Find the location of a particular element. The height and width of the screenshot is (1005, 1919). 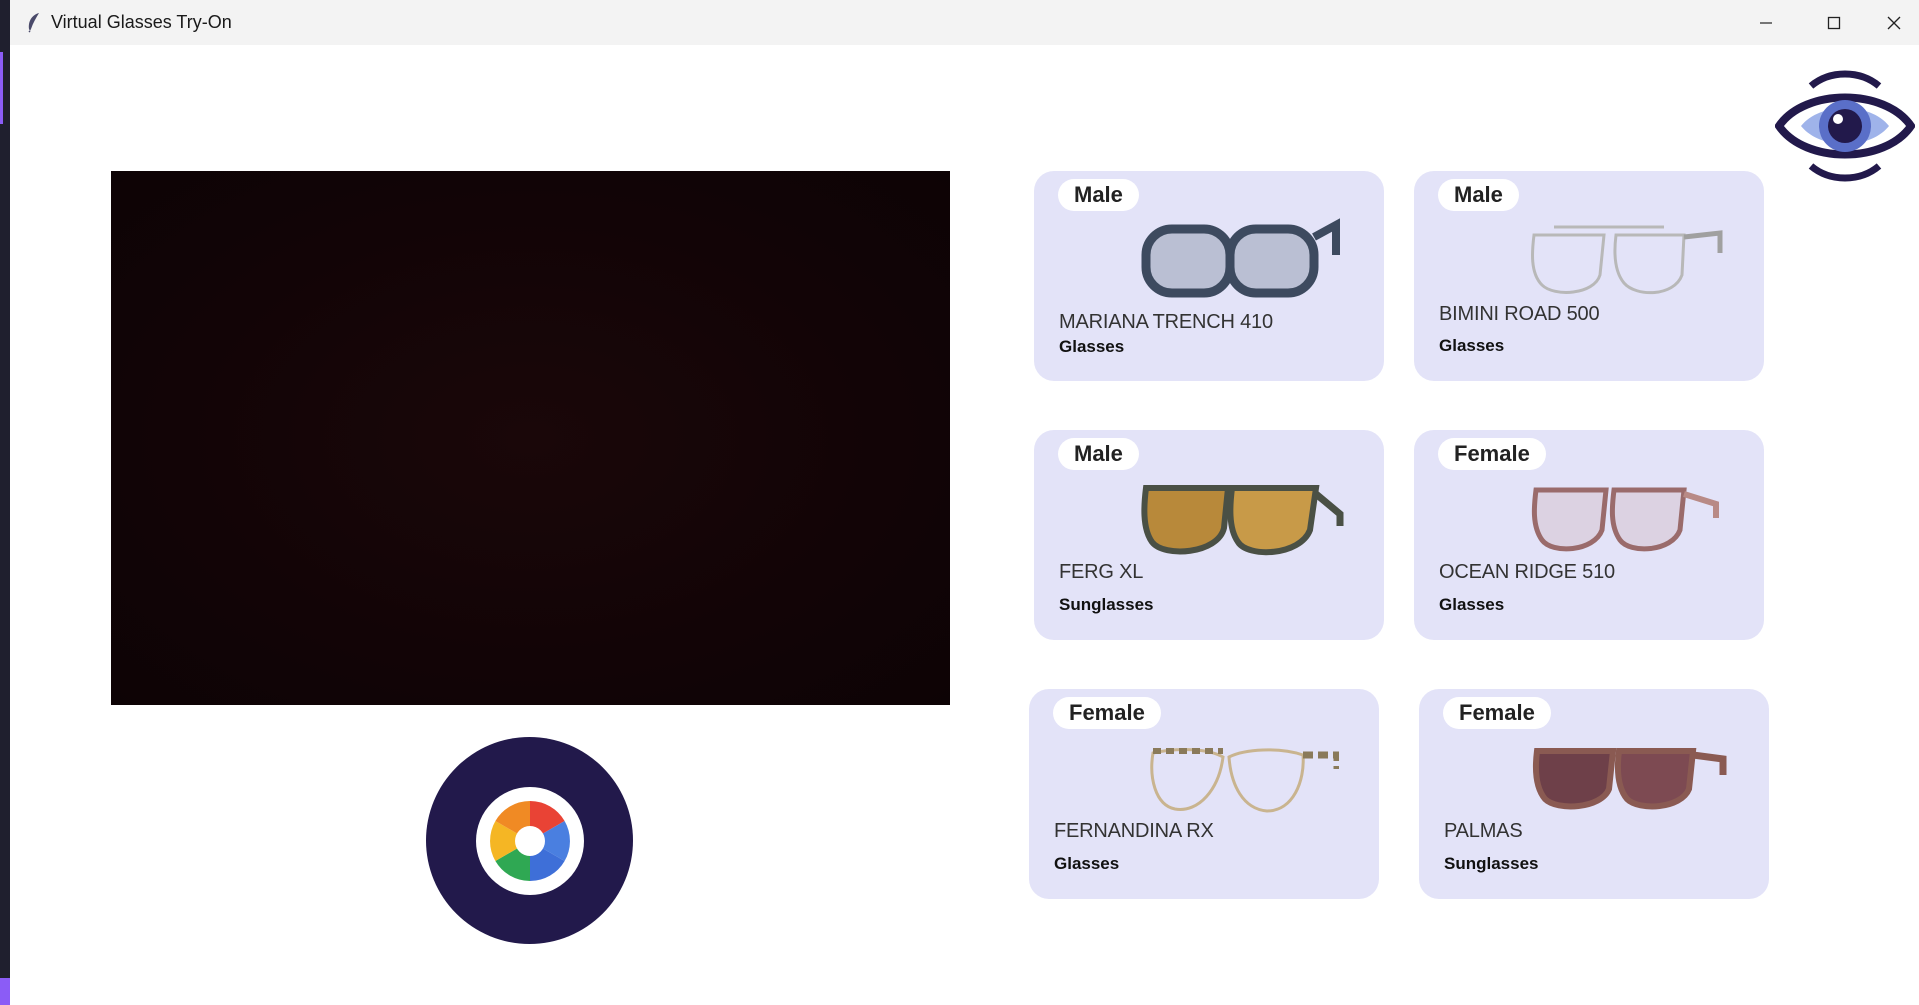

product-name: OCEAN RIDGE 510 is located at coordinates (1527, 572).